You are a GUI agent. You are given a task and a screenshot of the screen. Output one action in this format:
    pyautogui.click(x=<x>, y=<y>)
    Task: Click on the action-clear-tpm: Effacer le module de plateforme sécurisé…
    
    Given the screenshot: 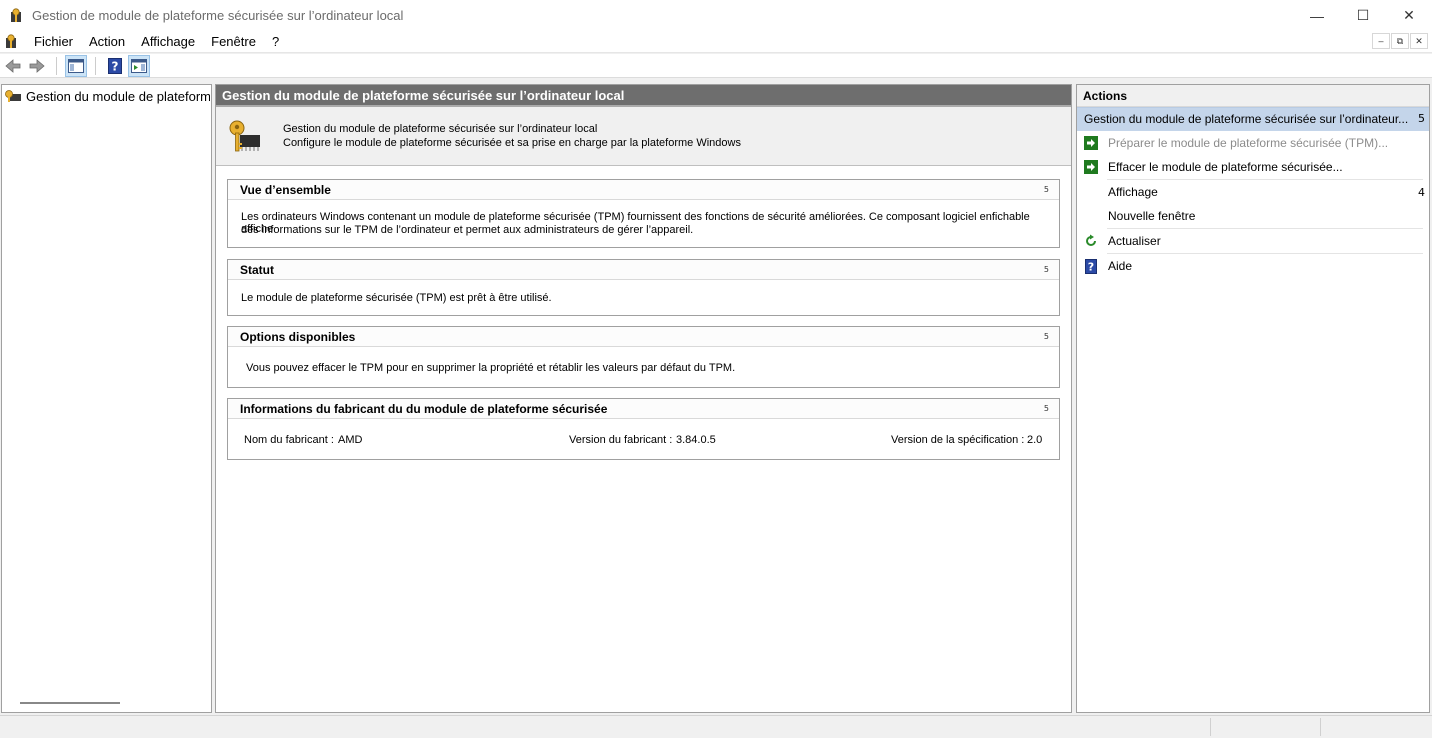 What is the action you would take?
    pyautogui.click(x=1253, y=167)
    